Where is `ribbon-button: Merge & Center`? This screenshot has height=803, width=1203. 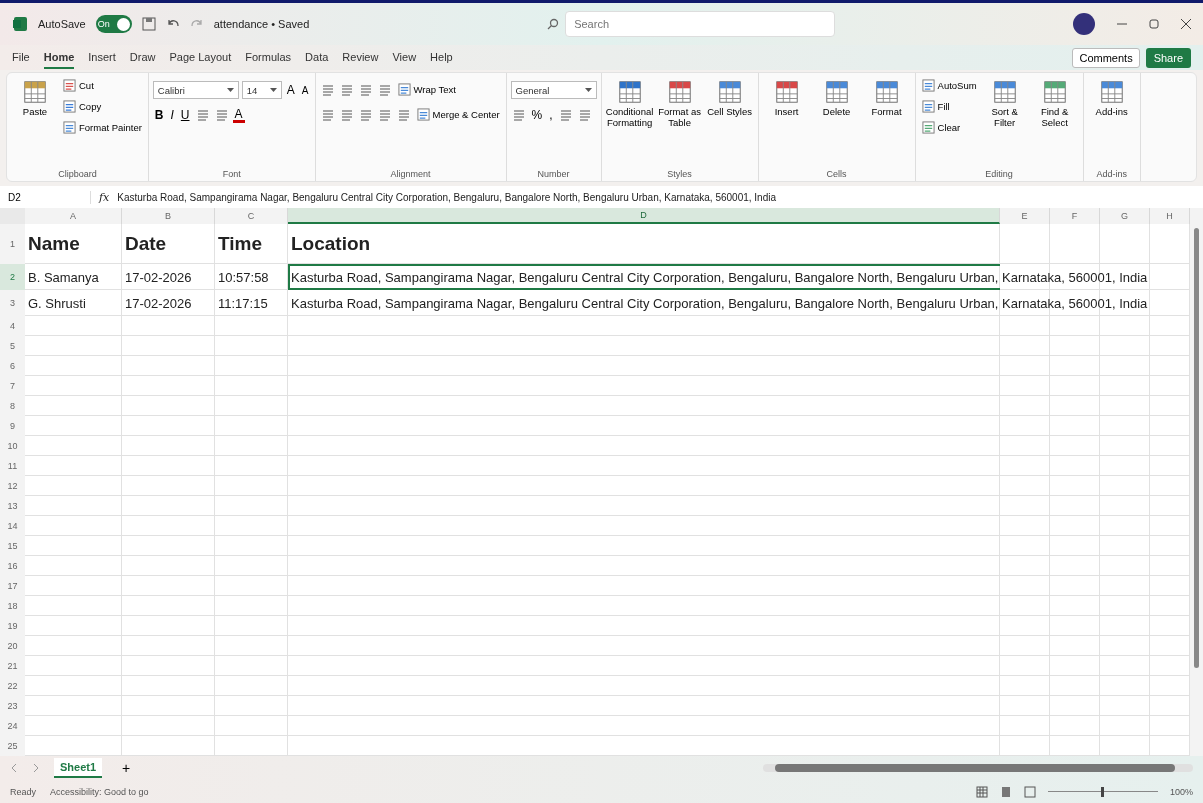 ribbon-button: Merge & Center is located at coordinates (458, 114).